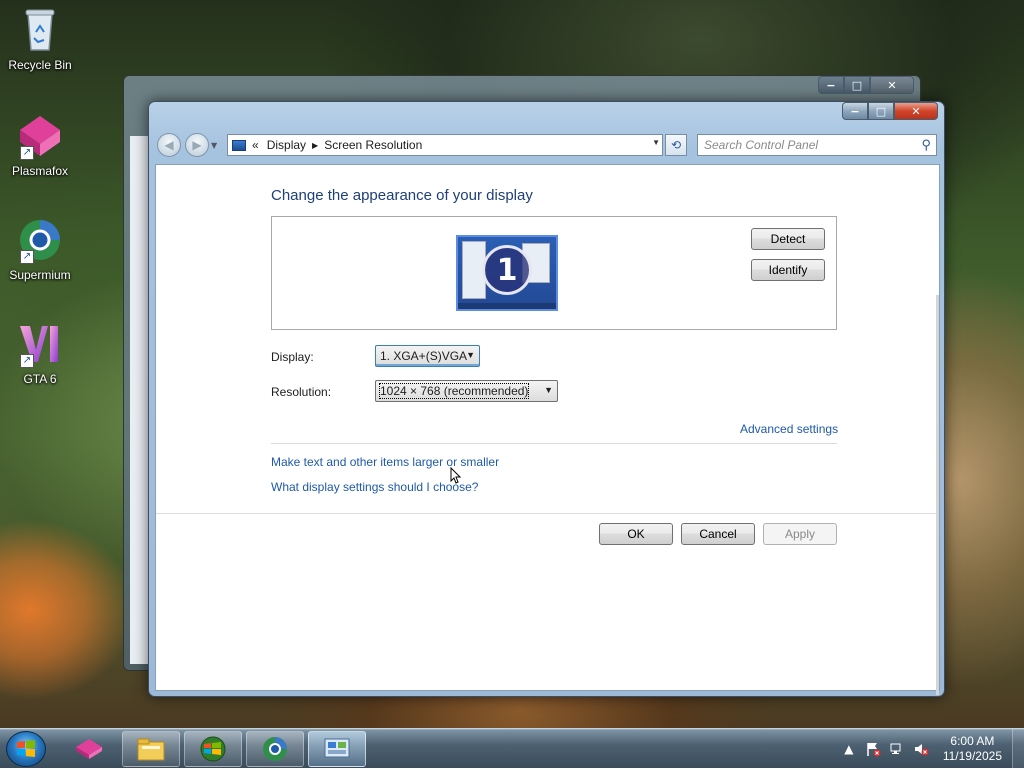 This screenshot has height=769, width=1024. I want to click on display-select: 1. XGA+(S)VGA ▼, so click(427, 356).